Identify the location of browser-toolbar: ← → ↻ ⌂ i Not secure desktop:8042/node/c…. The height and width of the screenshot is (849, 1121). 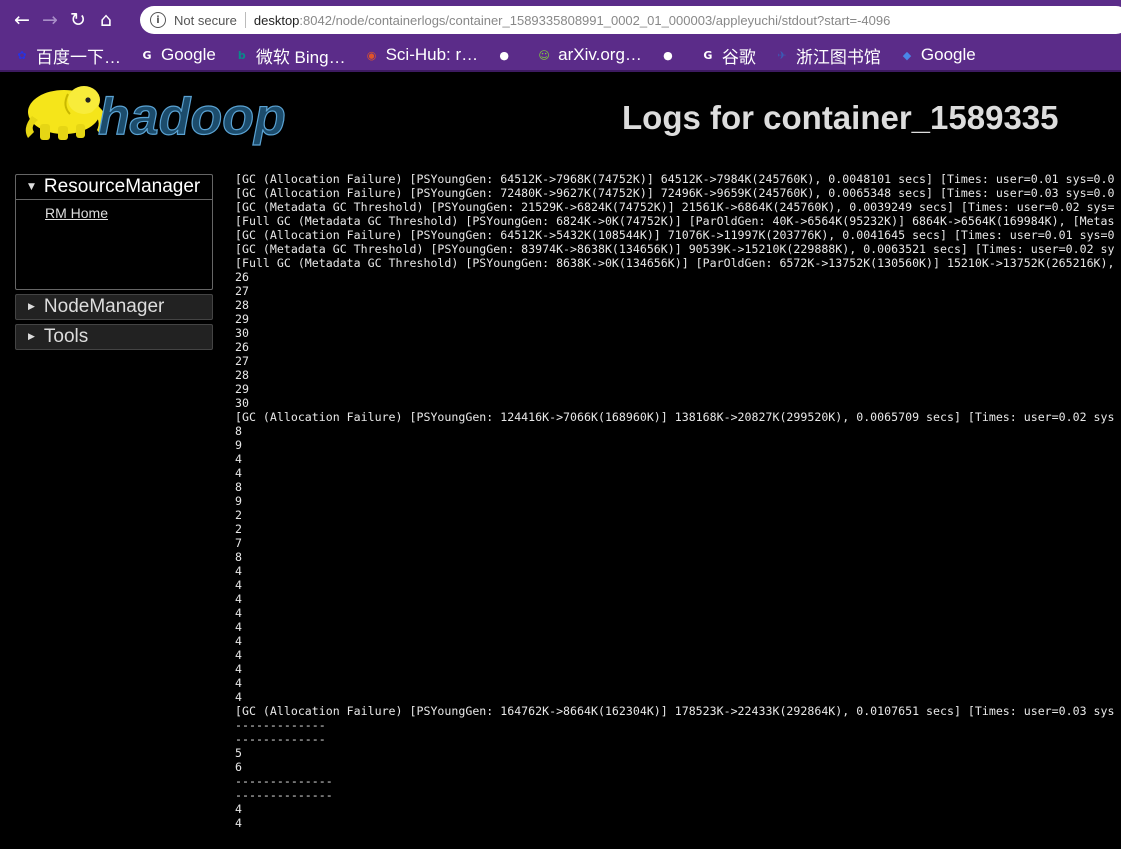
(560, 20).